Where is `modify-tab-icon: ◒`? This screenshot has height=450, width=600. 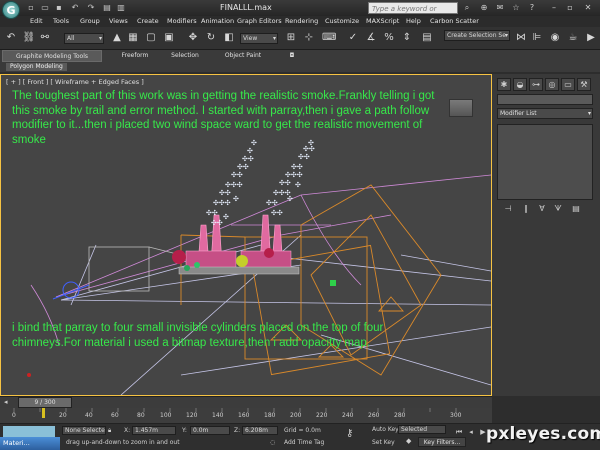 modify-tab-icon: ◒ is located at coordinates (520, 84).